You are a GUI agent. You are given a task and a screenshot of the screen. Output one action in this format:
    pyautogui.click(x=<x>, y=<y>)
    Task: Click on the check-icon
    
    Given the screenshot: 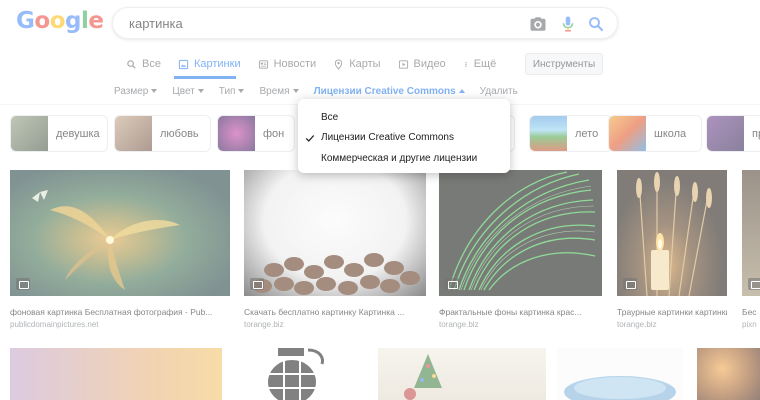 What is the action you would take?
    pyautogui.click(x=310, y=138)
    